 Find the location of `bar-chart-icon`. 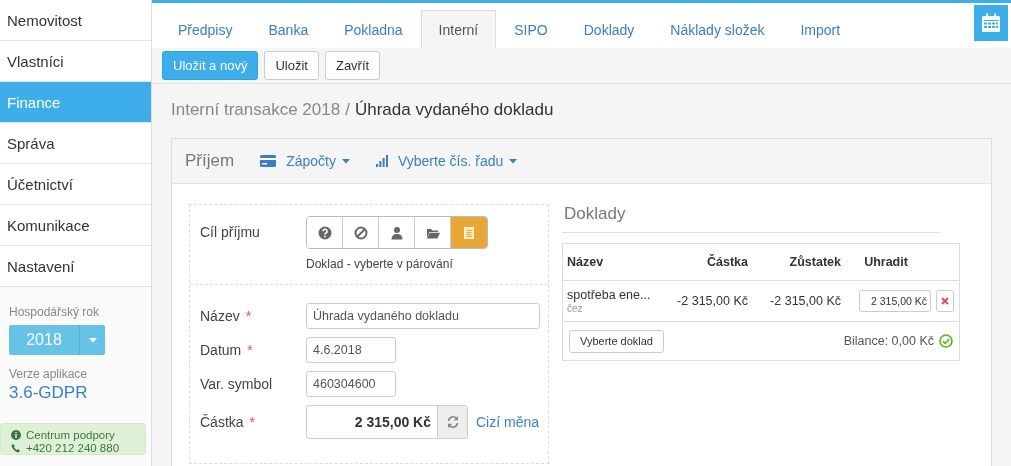

bar-chart-icon is located at coordinates (381, 161).